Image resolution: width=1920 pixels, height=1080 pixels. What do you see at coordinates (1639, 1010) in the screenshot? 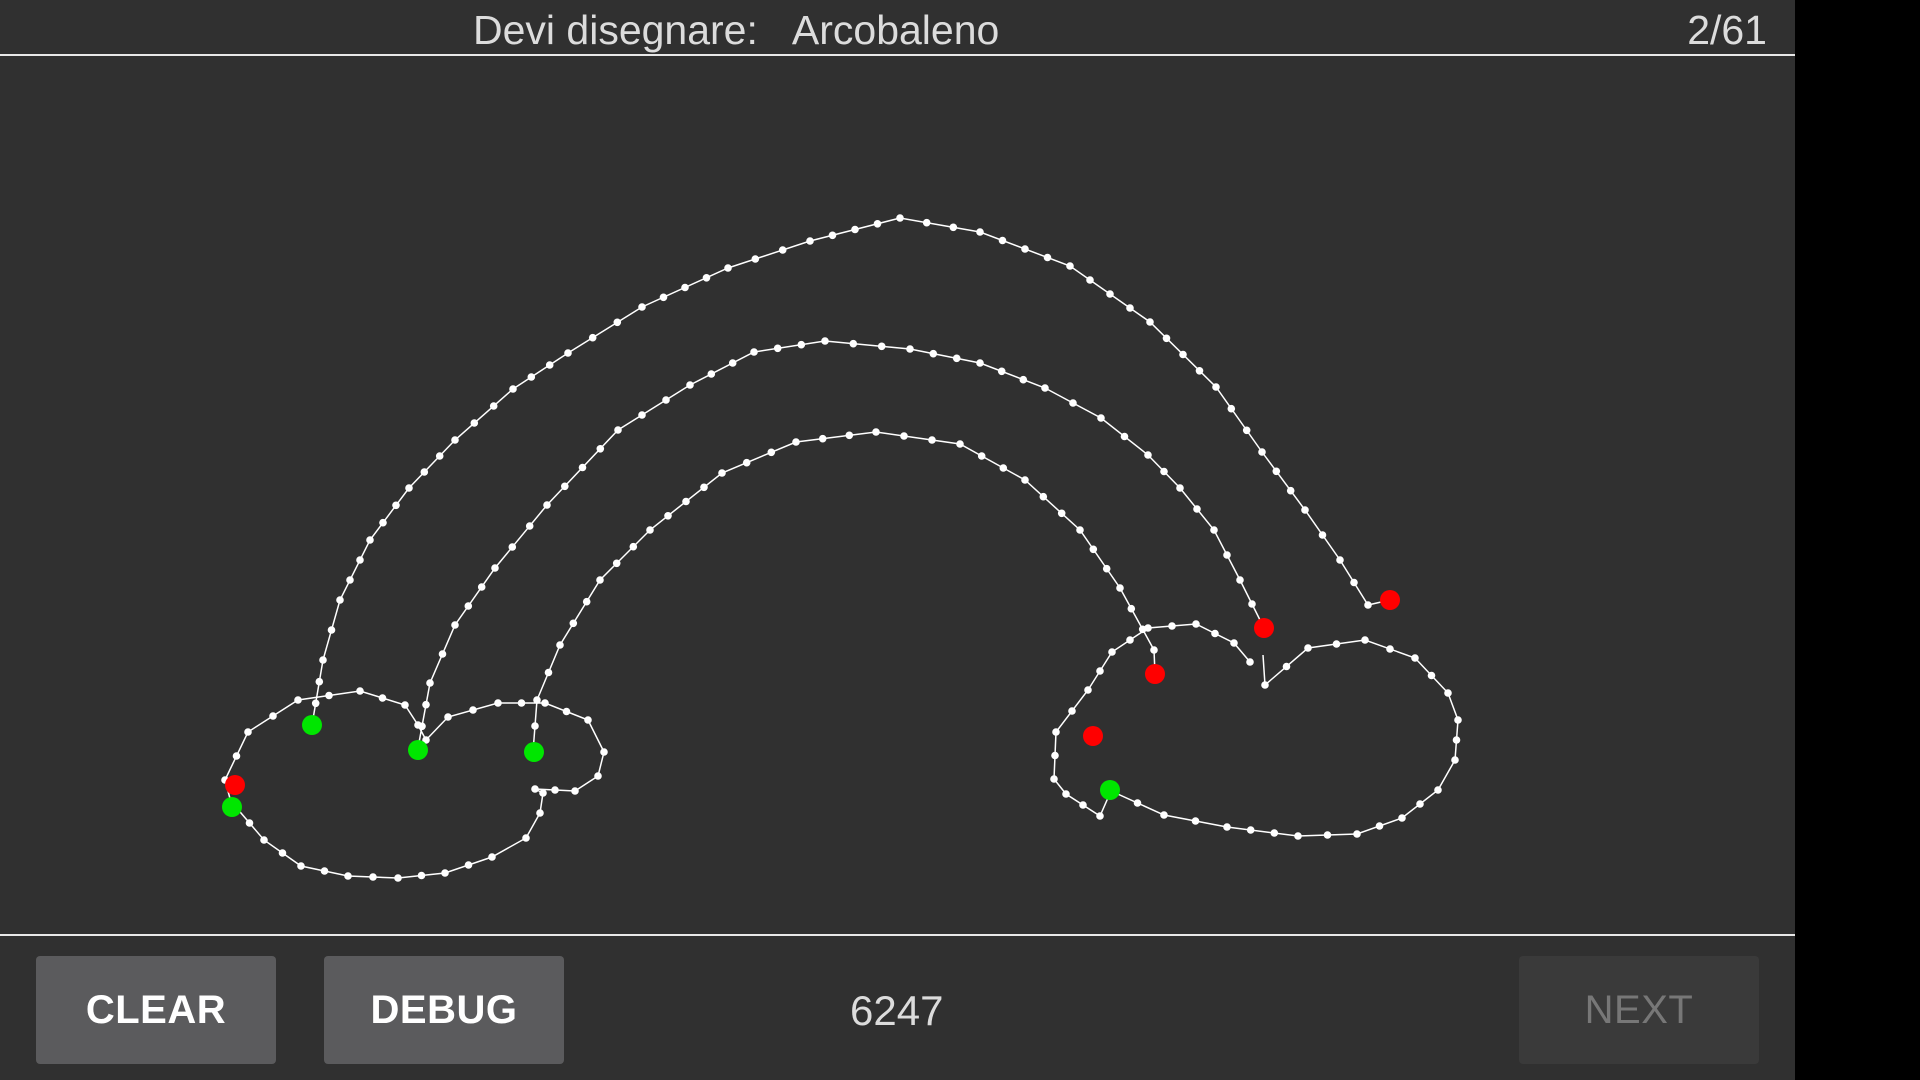
I see `next-button: NEXT` at bounding box center [1639, 1010].